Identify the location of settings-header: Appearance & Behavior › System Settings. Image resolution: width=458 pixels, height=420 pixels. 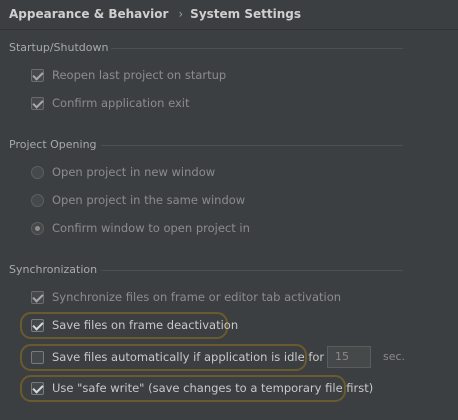
(229, 15).